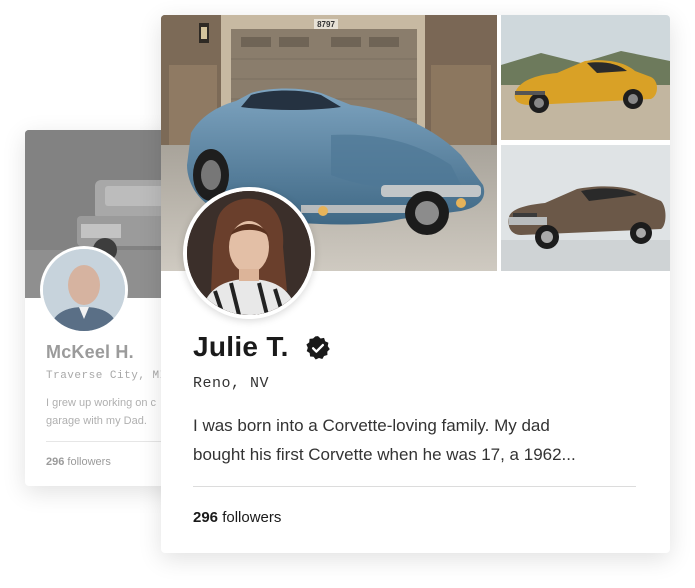 This screenshot has height=588, width=695. What do you see at coordinates (231, 383) in the screenshot?
I see `main-profile-location: Reno, NV` at bounding box center [231, 383].